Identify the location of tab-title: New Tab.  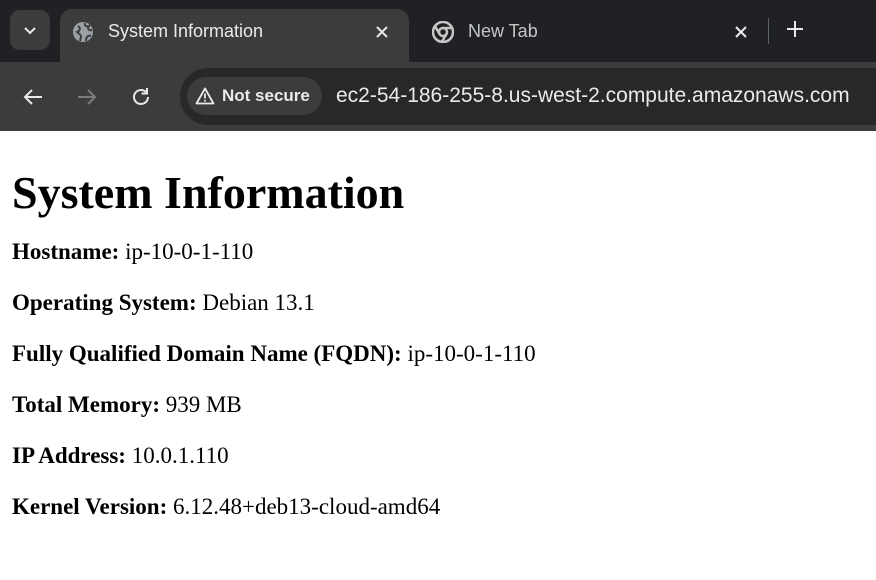
(503, 31).